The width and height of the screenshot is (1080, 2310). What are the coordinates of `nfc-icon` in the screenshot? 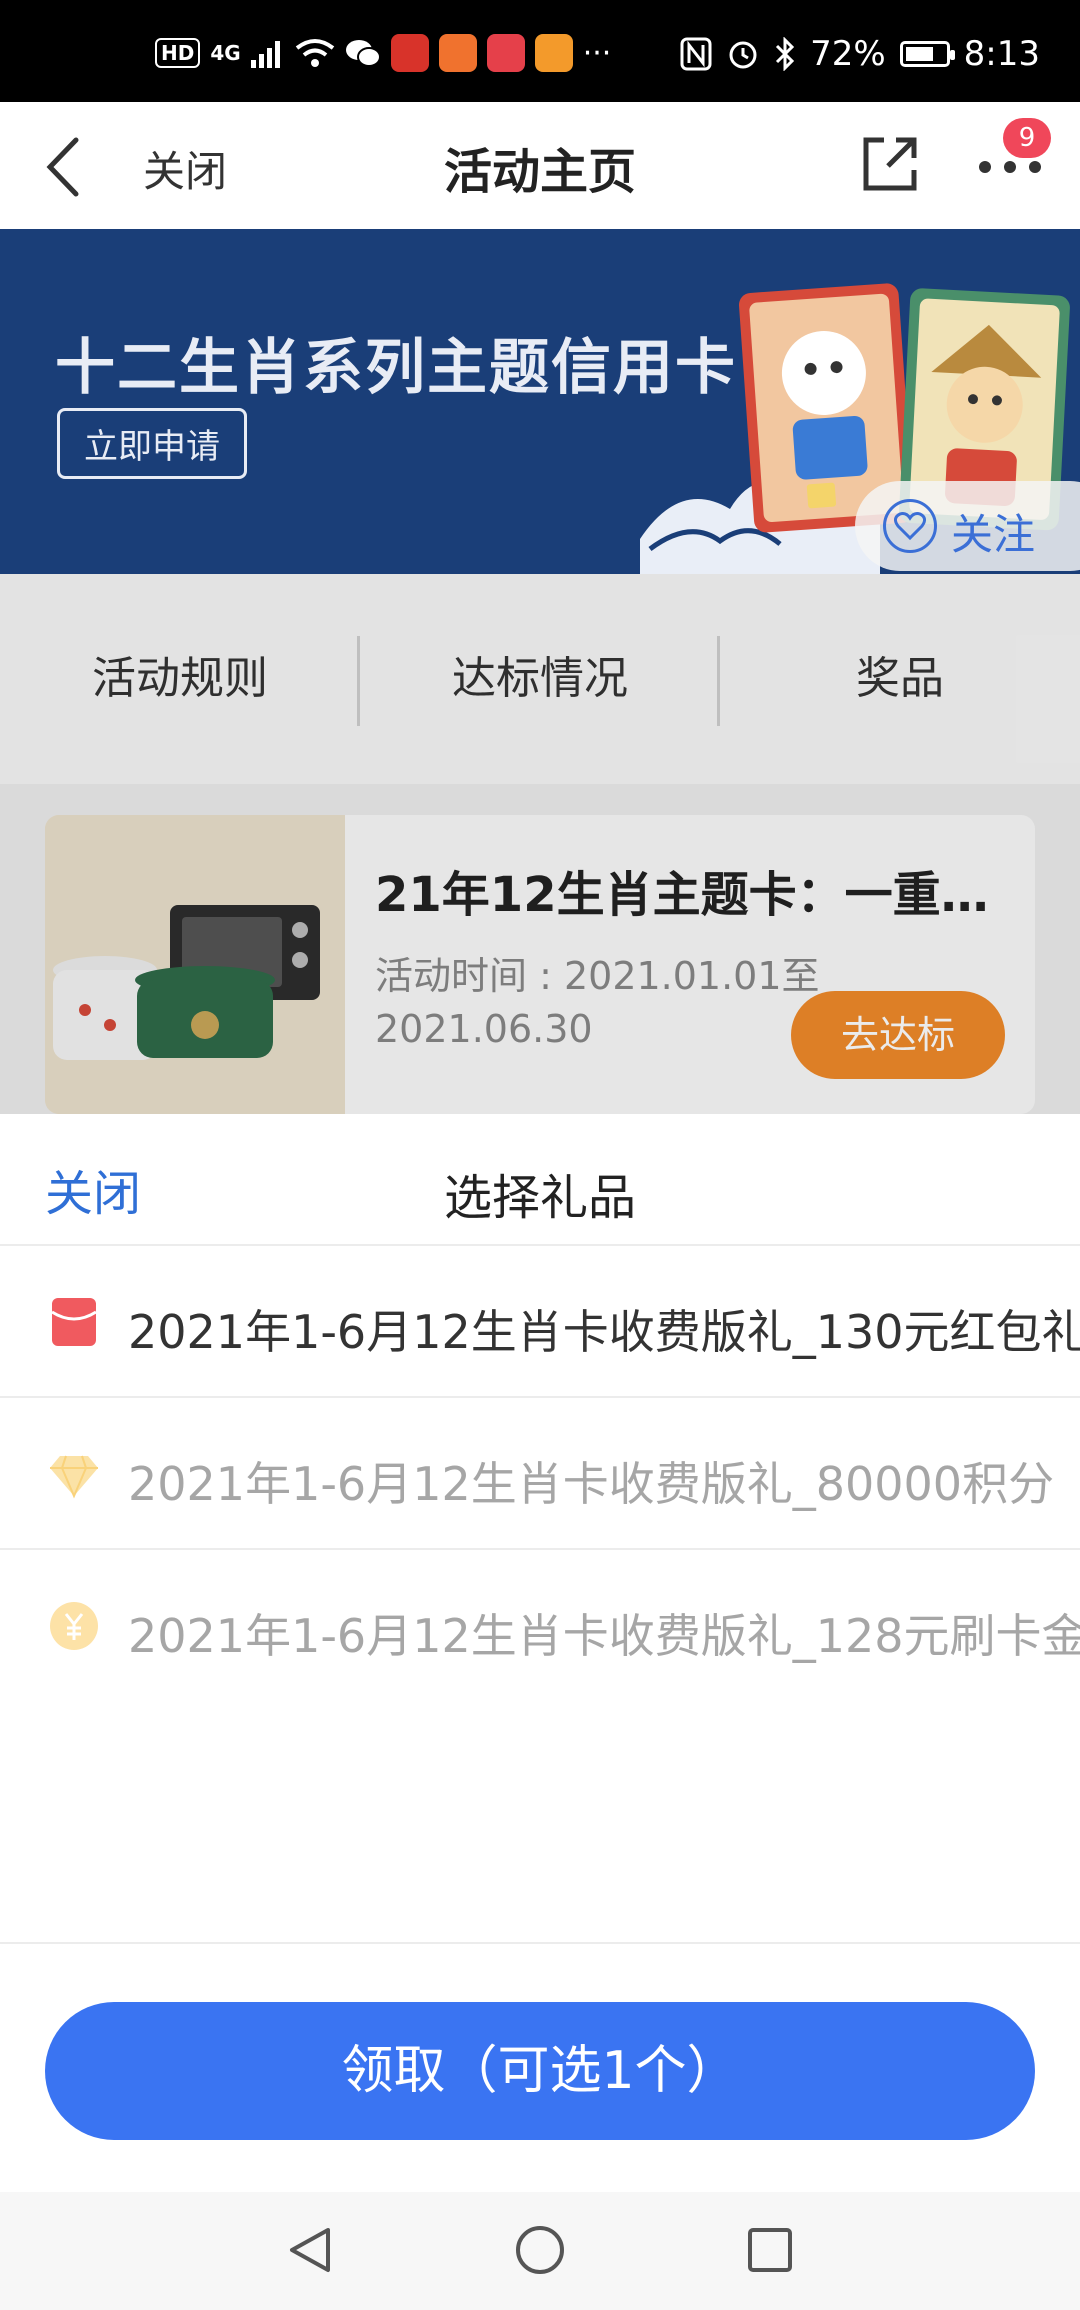 It's located at (696, 54).